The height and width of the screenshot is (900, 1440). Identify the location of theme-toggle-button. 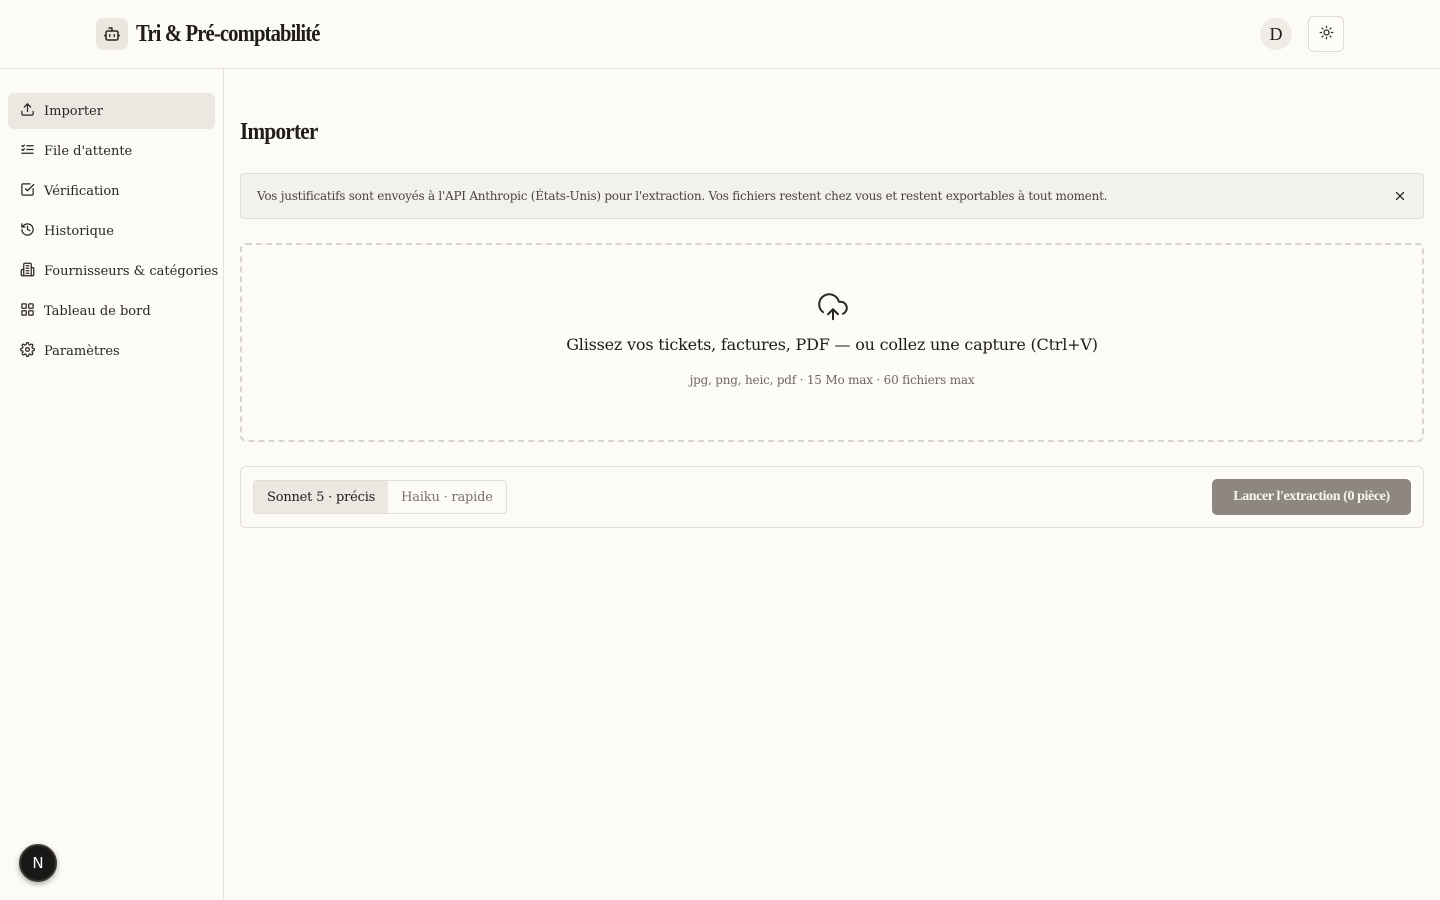
(1326, 34).